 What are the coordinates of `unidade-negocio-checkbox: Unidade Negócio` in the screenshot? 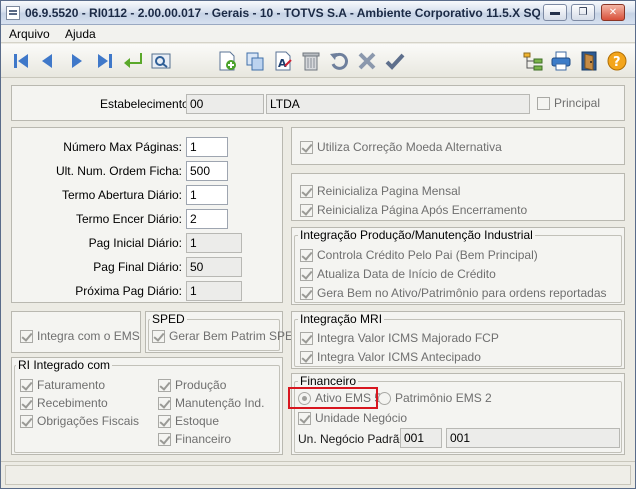 It's located at (352, 418).